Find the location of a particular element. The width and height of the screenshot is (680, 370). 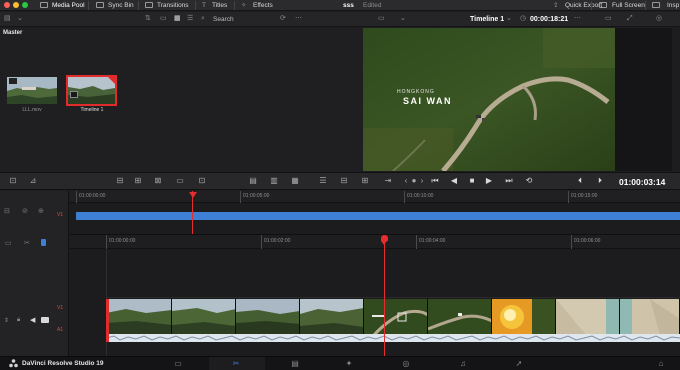

mute-icon: ⊟ is located at coordinates (344, 181).